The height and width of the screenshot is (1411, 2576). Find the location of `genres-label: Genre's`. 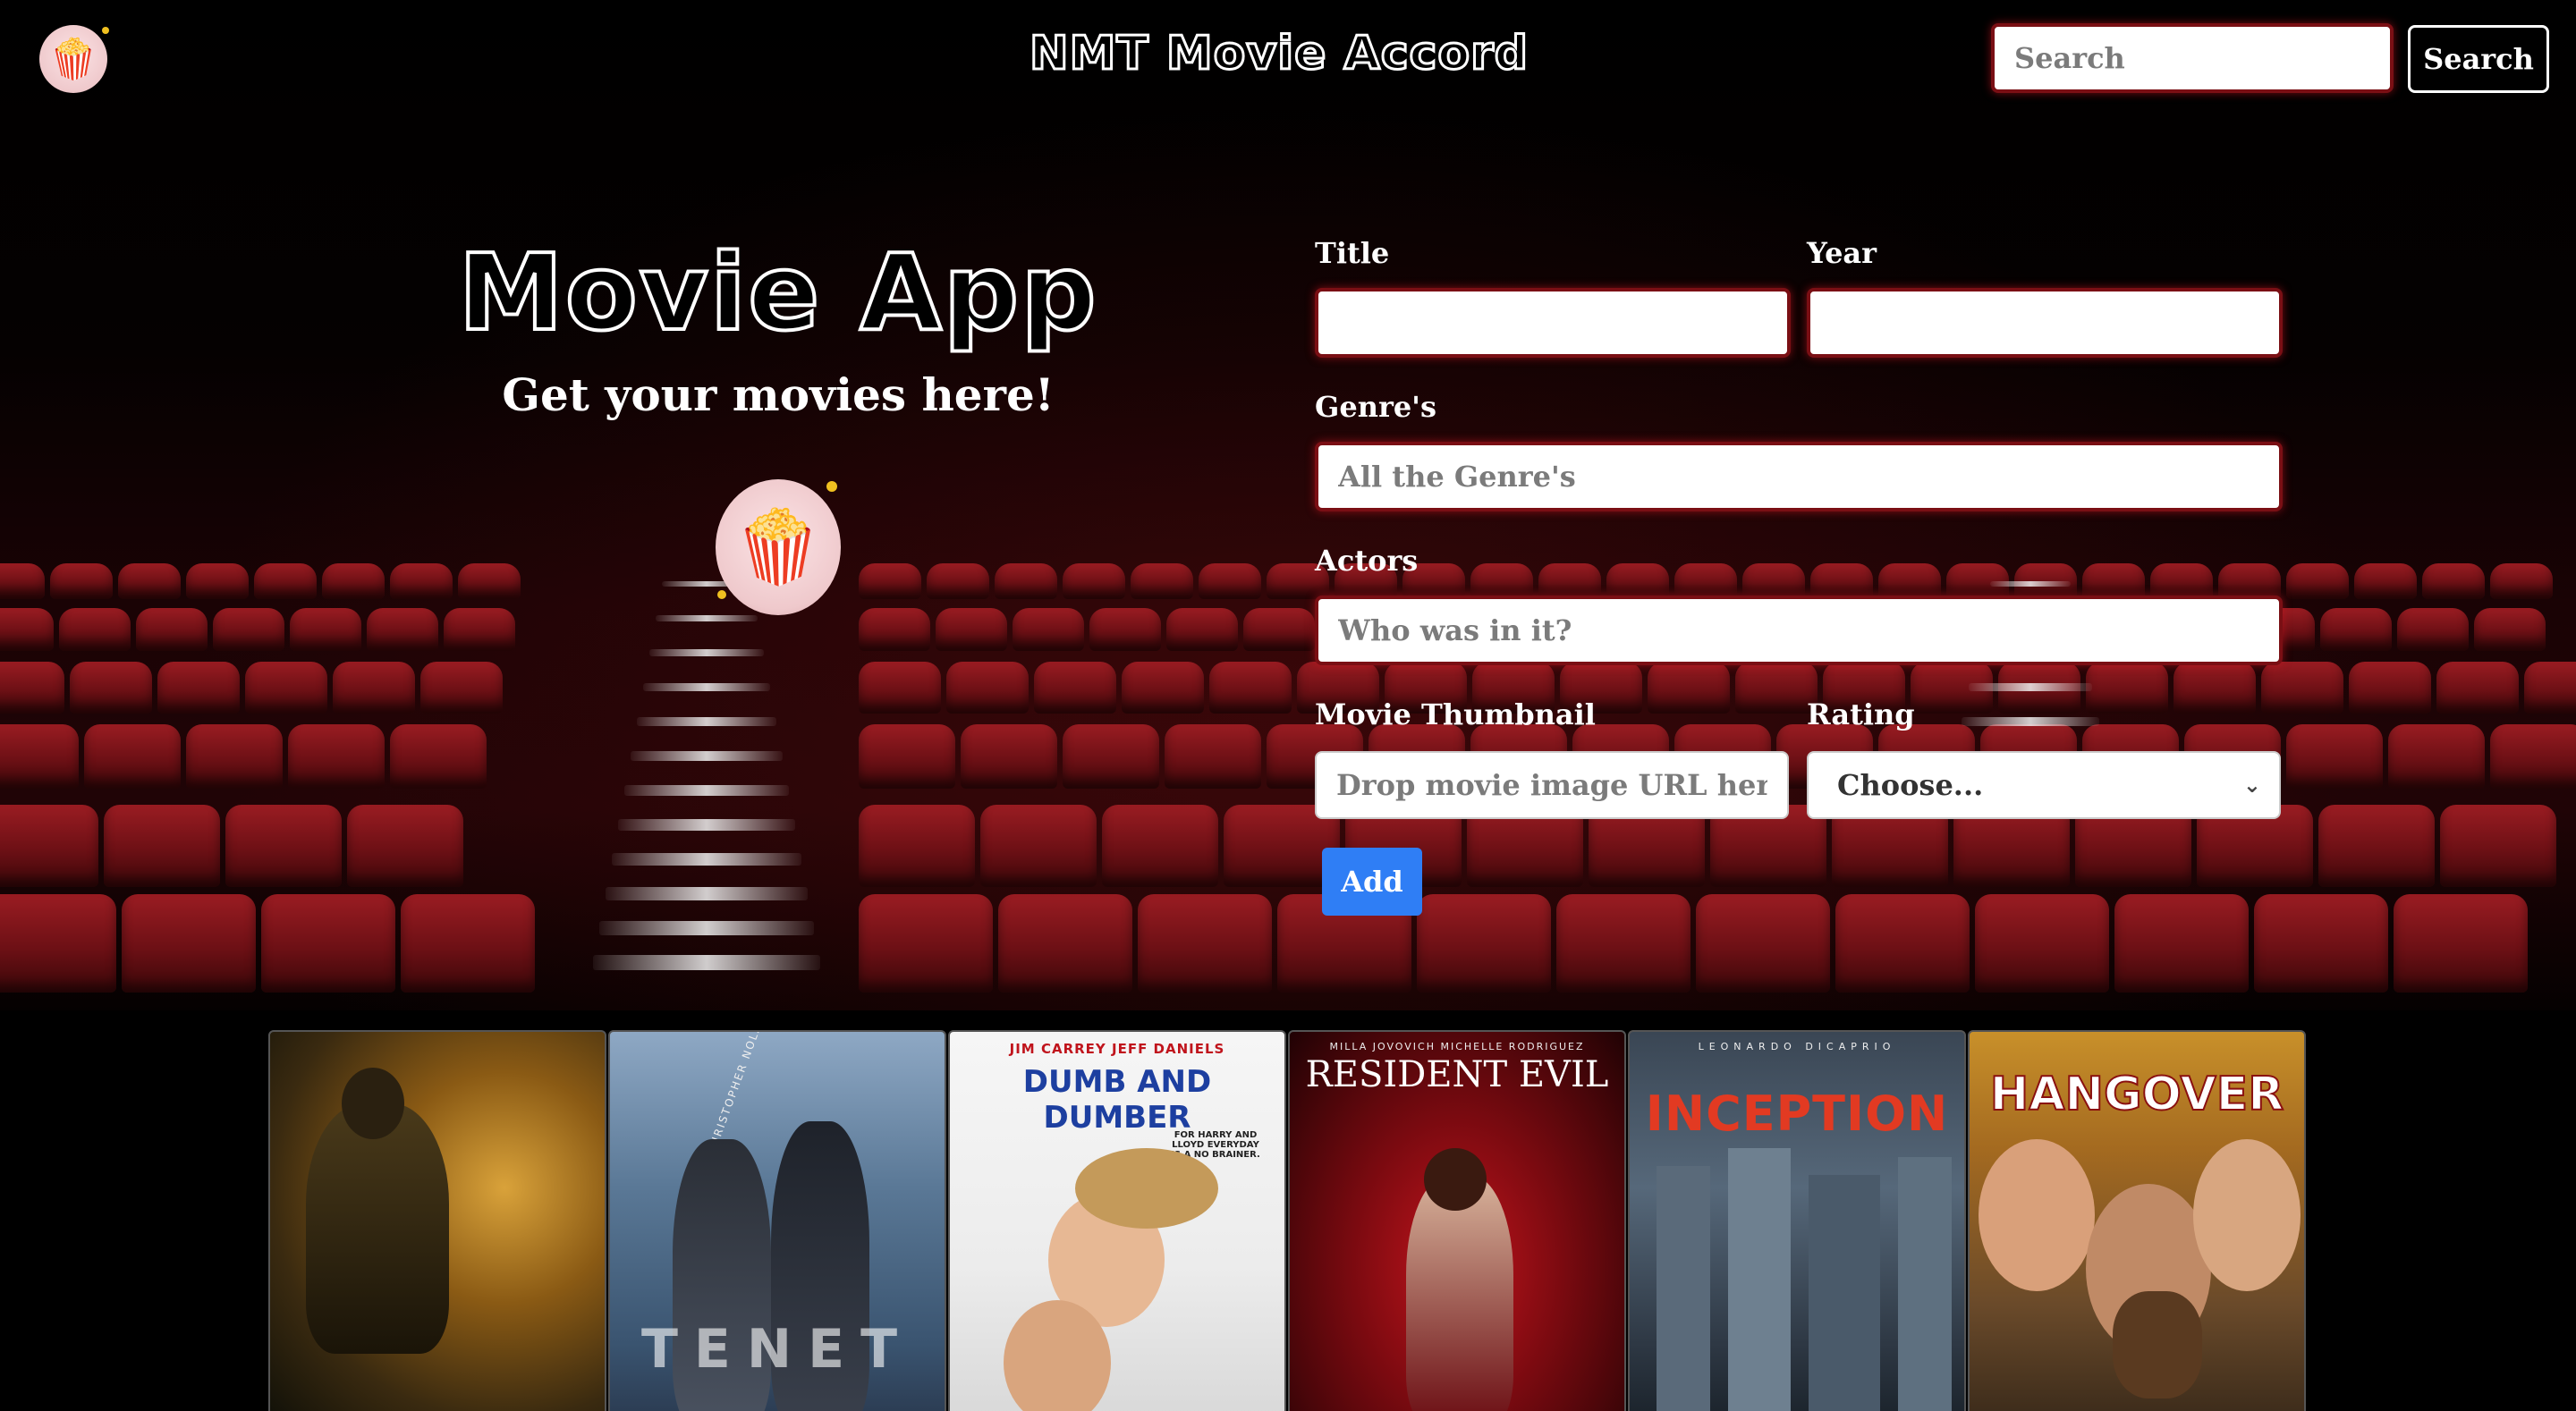

genres-label: Genre's is located at coordinates (1375, 407).